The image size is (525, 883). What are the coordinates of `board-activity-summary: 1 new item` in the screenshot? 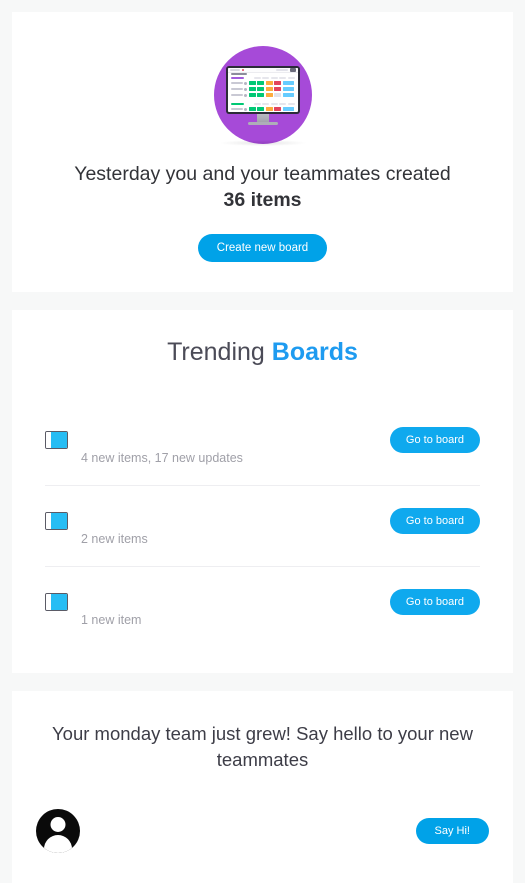 It's located at (111, 619).